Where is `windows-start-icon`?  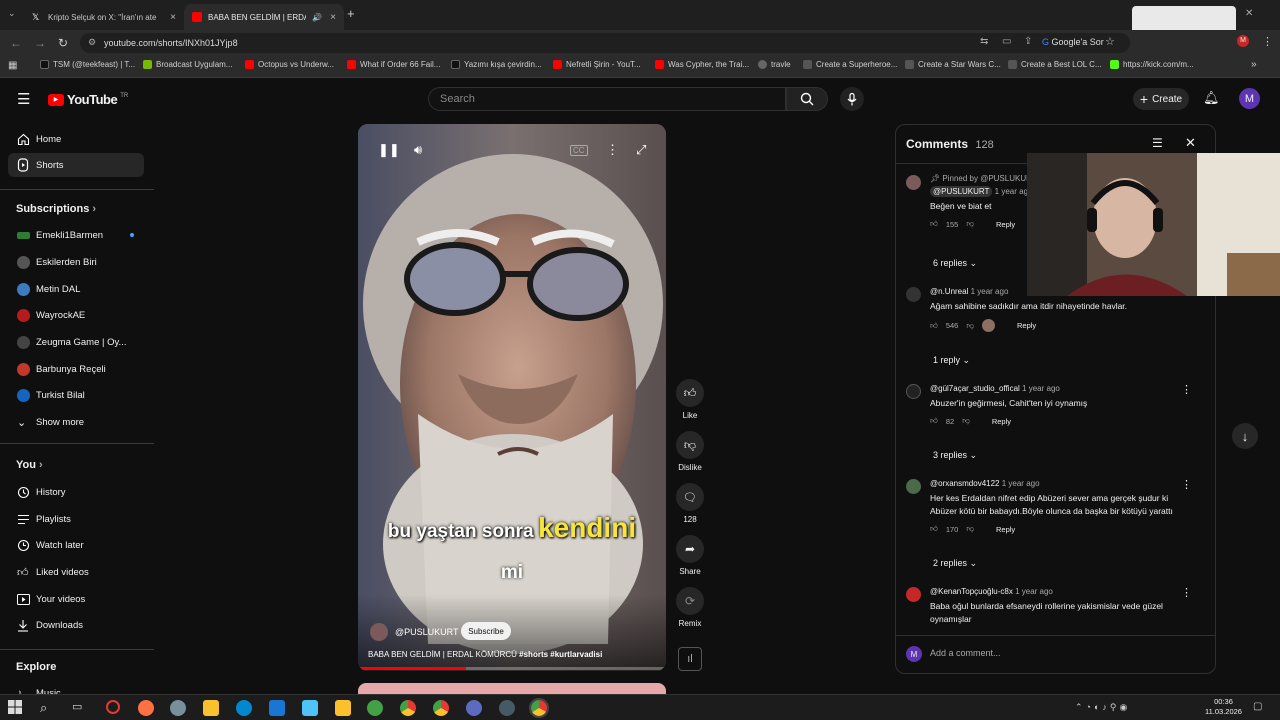
windows-start-icon is located at coordinates (16, 708).